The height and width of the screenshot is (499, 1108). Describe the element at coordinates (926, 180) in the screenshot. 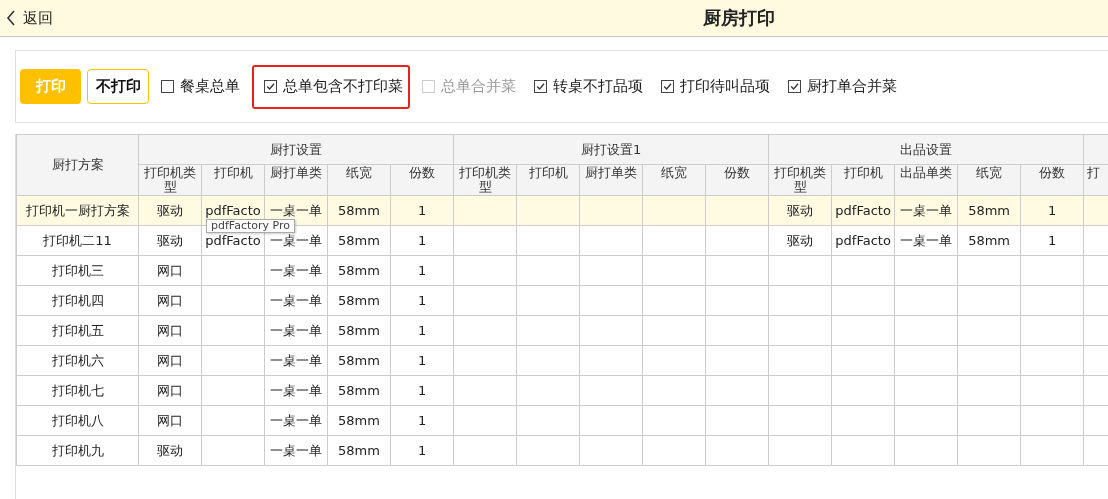

I see `column-header: 出品单类` at that location.